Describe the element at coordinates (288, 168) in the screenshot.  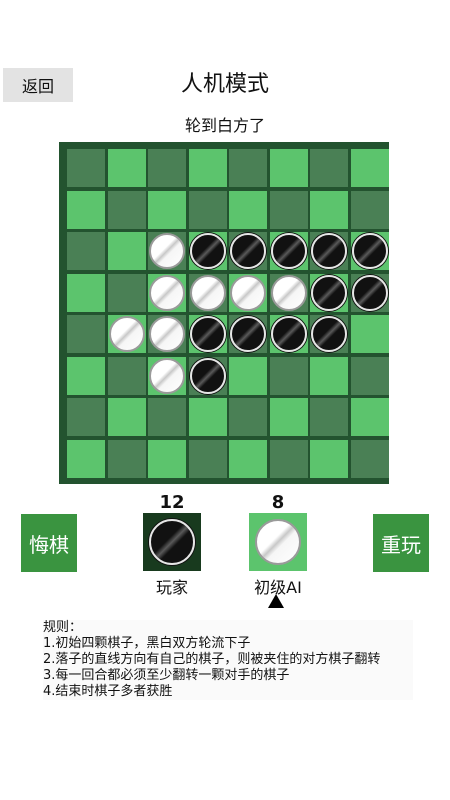
I see `board-cell-r0-c5` at that location.